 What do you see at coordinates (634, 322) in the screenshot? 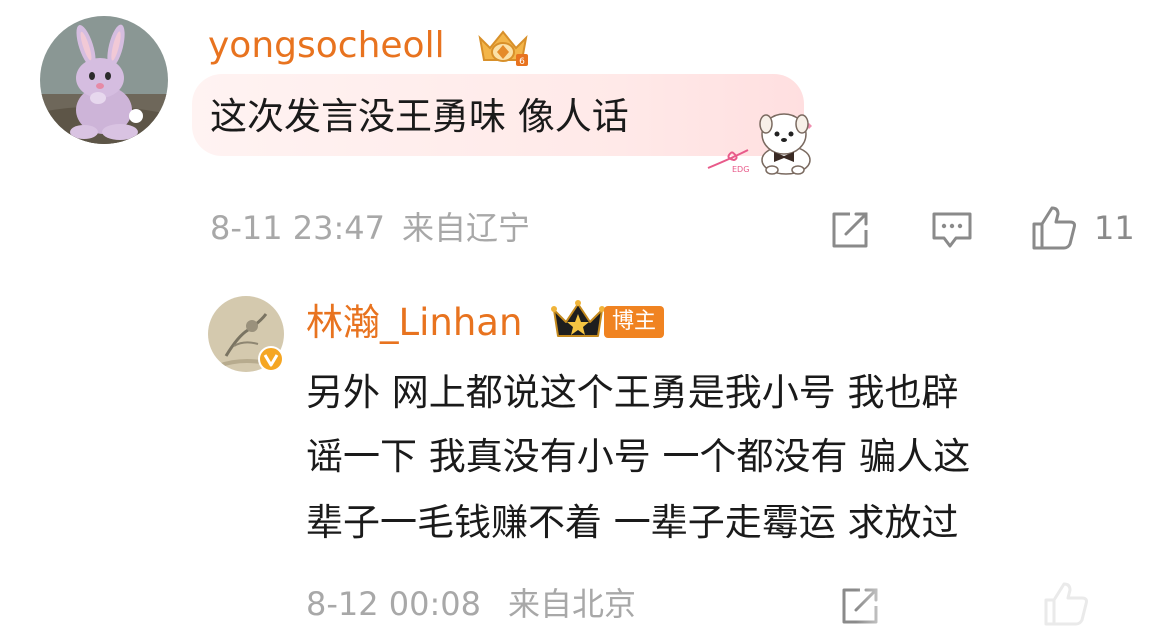
I see `blogger-badge: 博主` at bounding box center [634, 322].